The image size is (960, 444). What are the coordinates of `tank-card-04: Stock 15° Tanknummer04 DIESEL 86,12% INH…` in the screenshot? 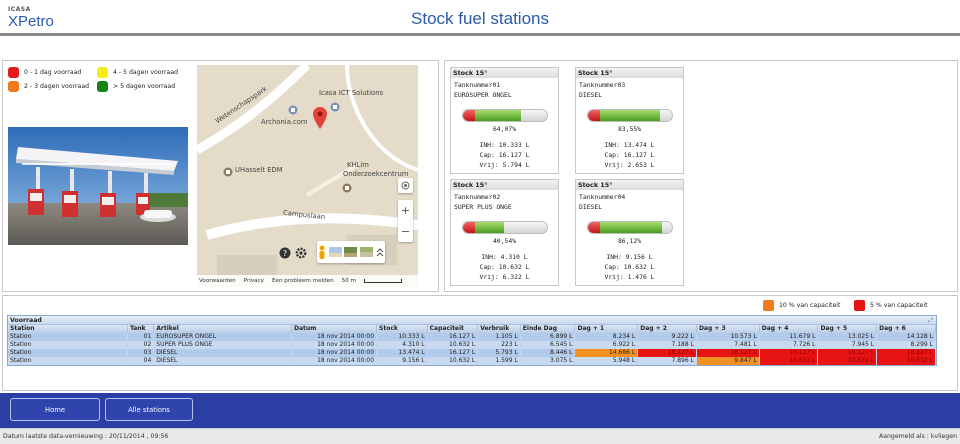 It's located at (629, 232).